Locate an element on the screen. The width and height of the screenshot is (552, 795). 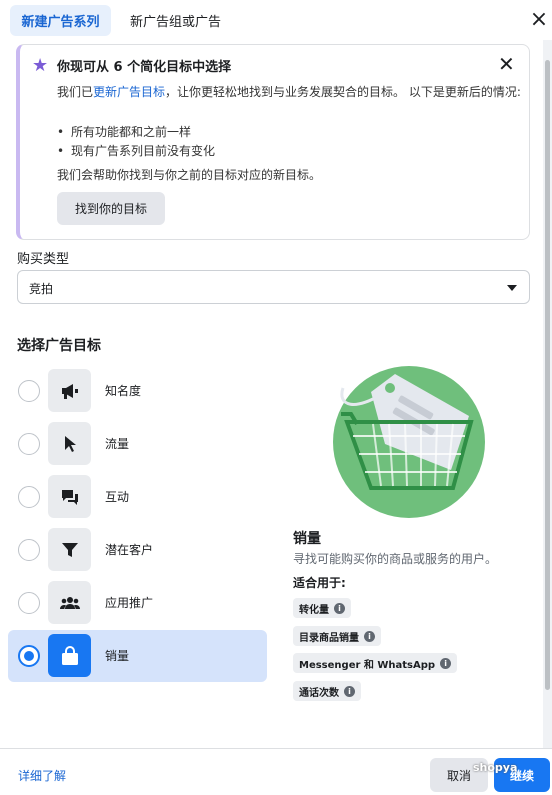
top-bar: 新建广告系列 新广告组或广告 × is located at coordinates (276, 20).